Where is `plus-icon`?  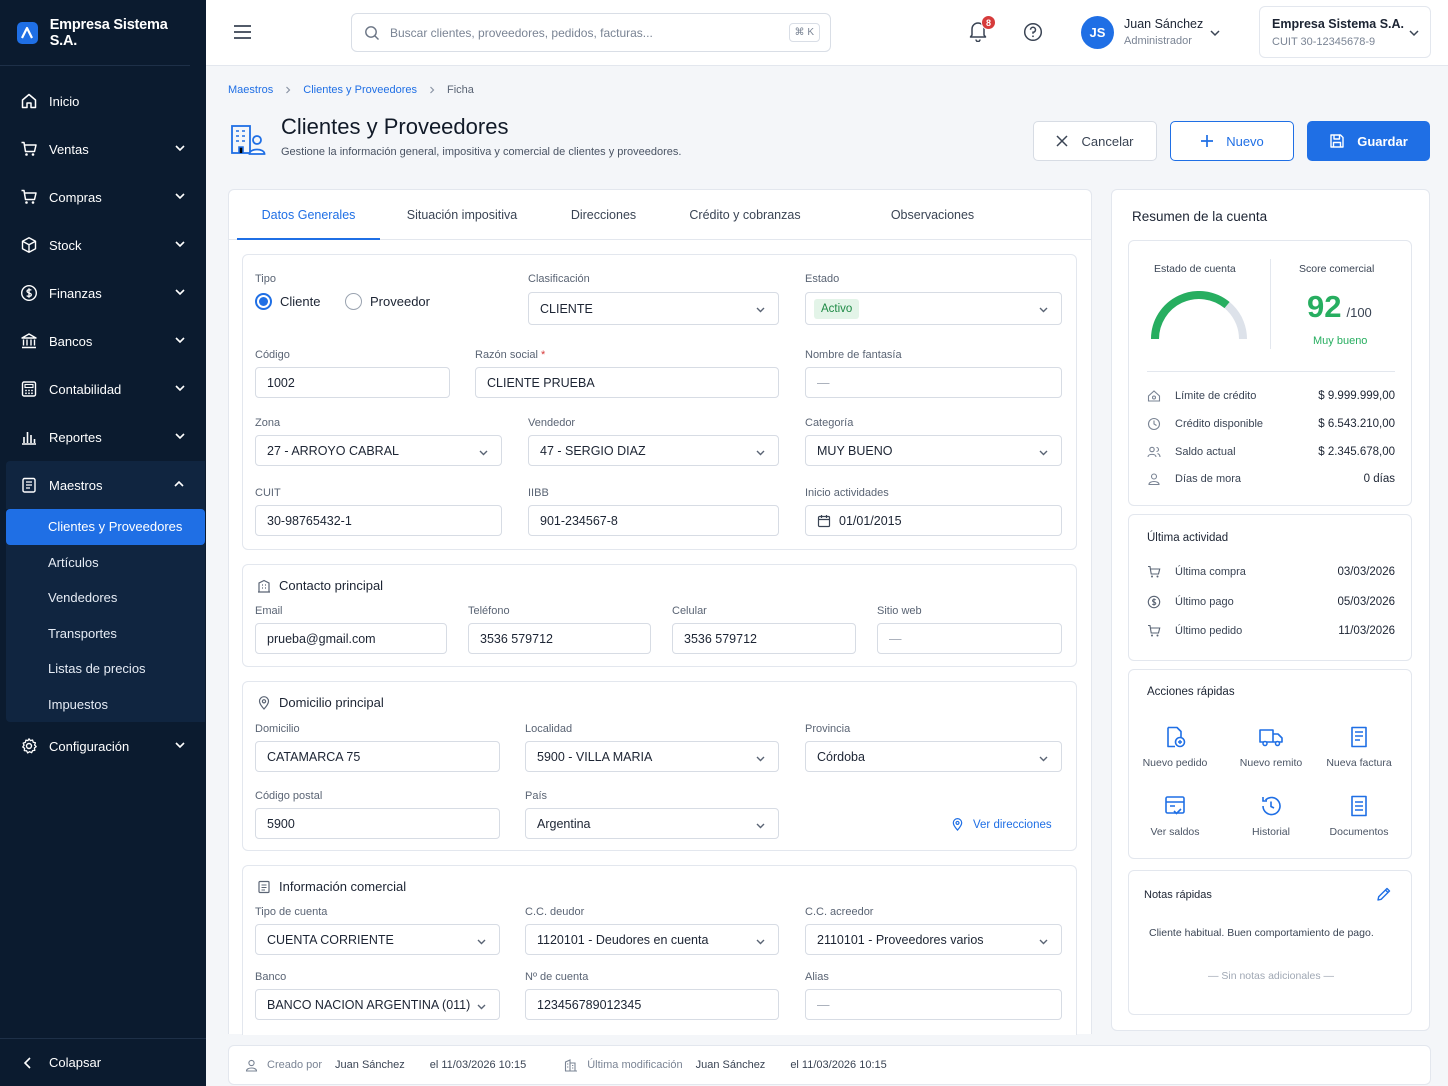 plus-icon is located at coordinates (1207, 141).